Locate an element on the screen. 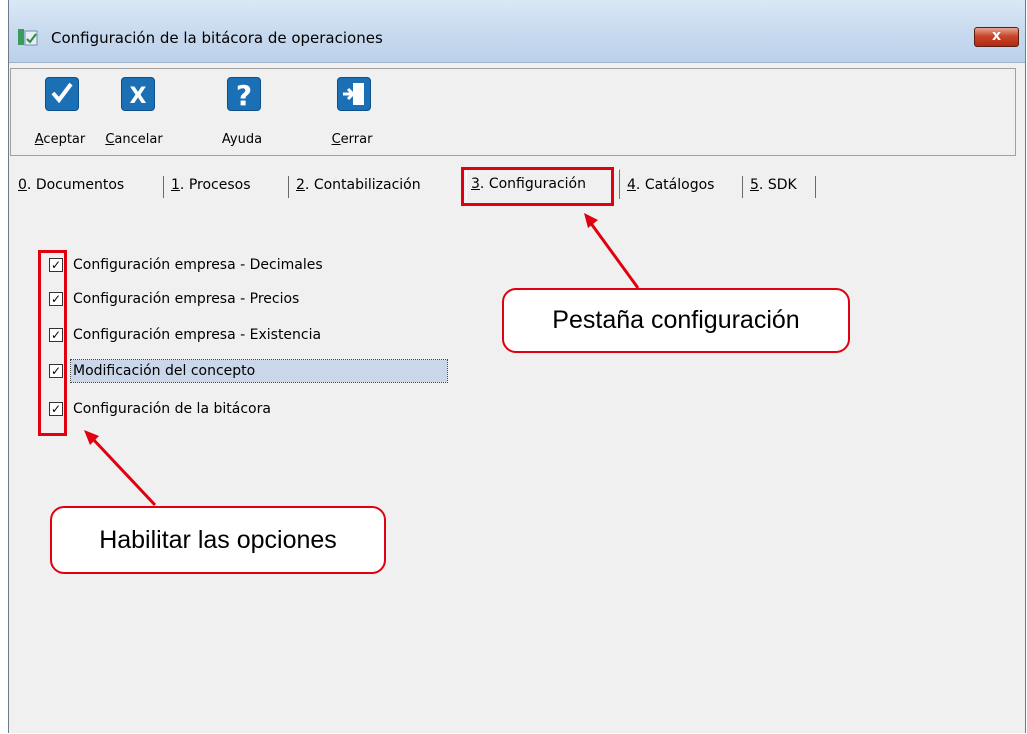  cancelar-label: Cancelar is located at coordinates (134, 139).